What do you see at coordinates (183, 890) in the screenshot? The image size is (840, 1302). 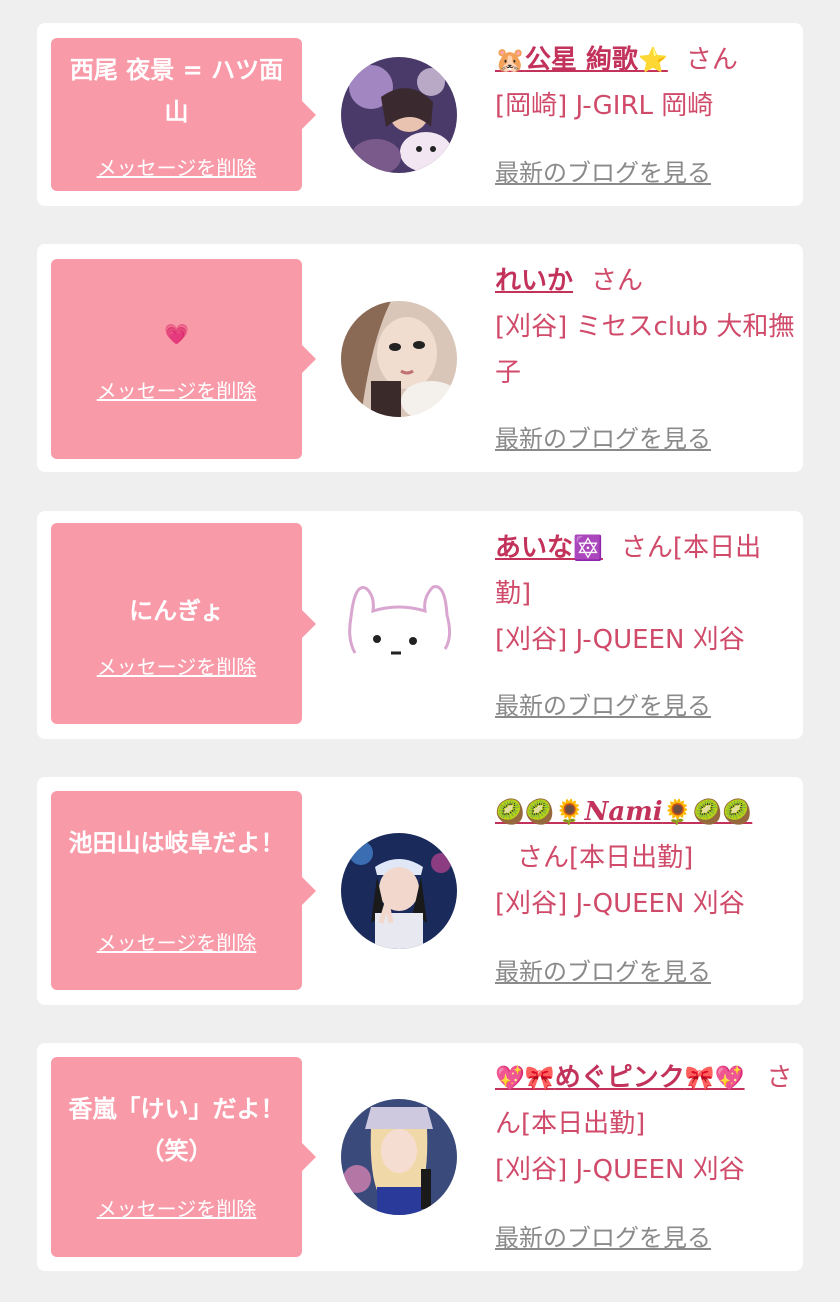 I see `message-bubble: 池田山は岐阜だよ！ メッセージを削除` at bounding box center [183, 890].